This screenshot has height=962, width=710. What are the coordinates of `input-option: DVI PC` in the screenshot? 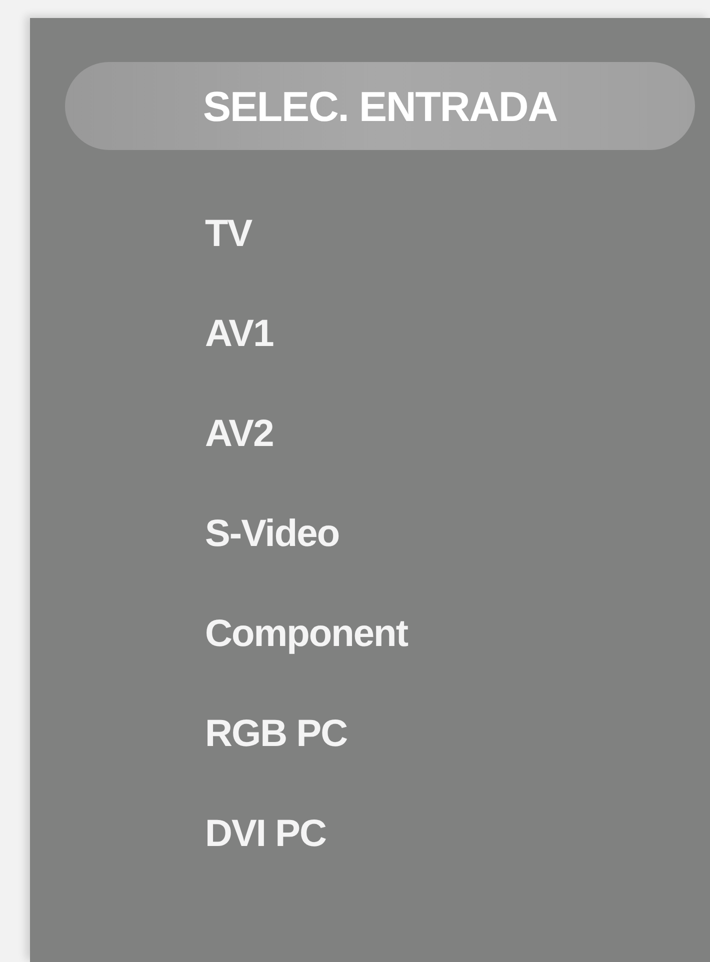 It's located at (265, 834).